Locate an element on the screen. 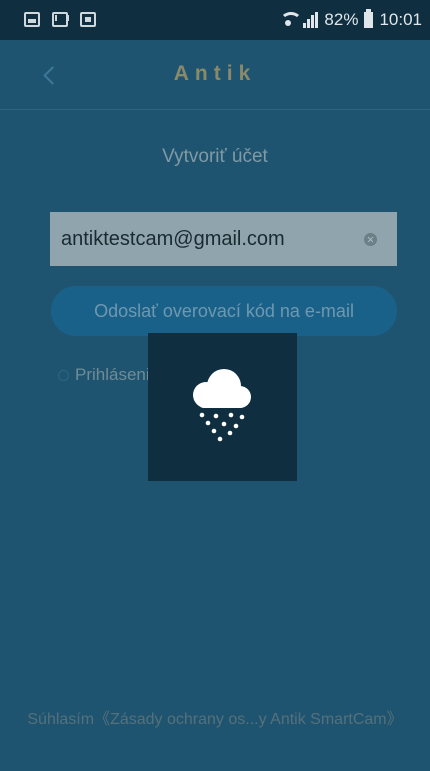 This screenshot has height=771, width=430. clock: 10:01 is located at coordinates (400, 19).